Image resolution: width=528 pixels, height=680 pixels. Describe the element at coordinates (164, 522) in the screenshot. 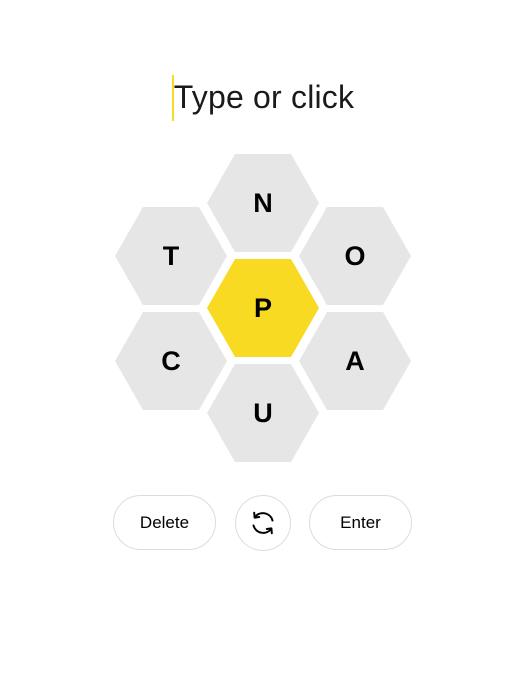

I see `delete-button: Delete` at that location.